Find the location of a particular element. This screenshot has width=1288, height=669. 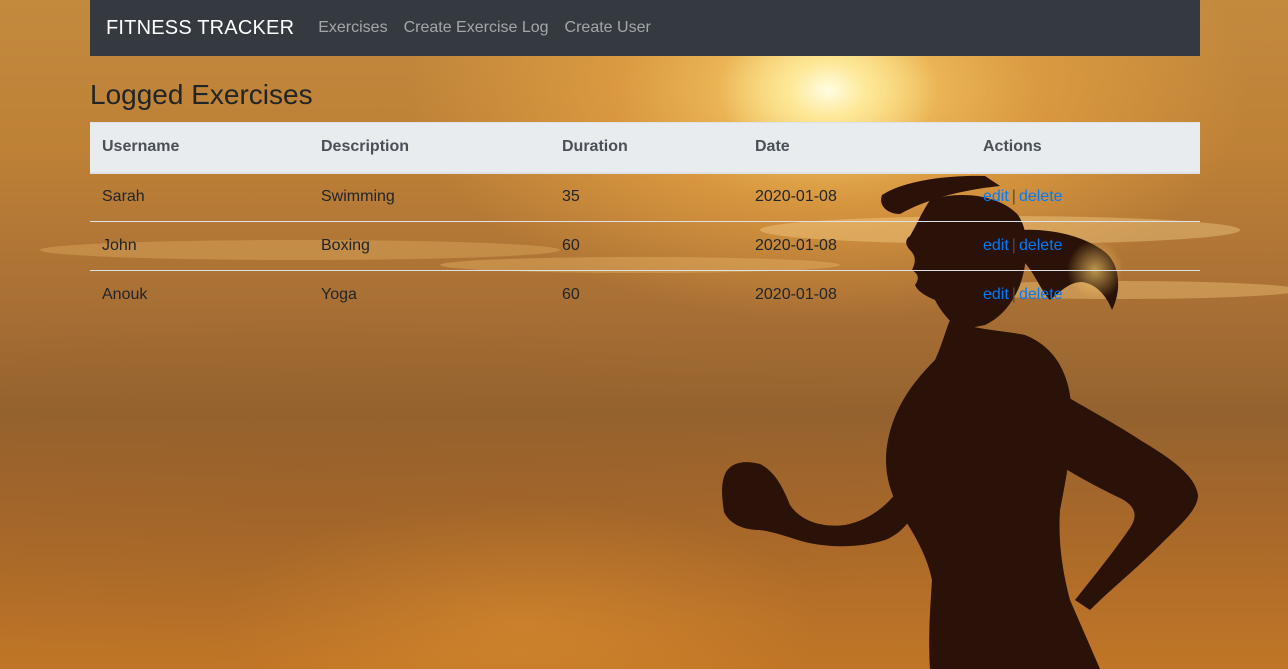

page-title: Logged Exercises is located at coordinates (201, 94).